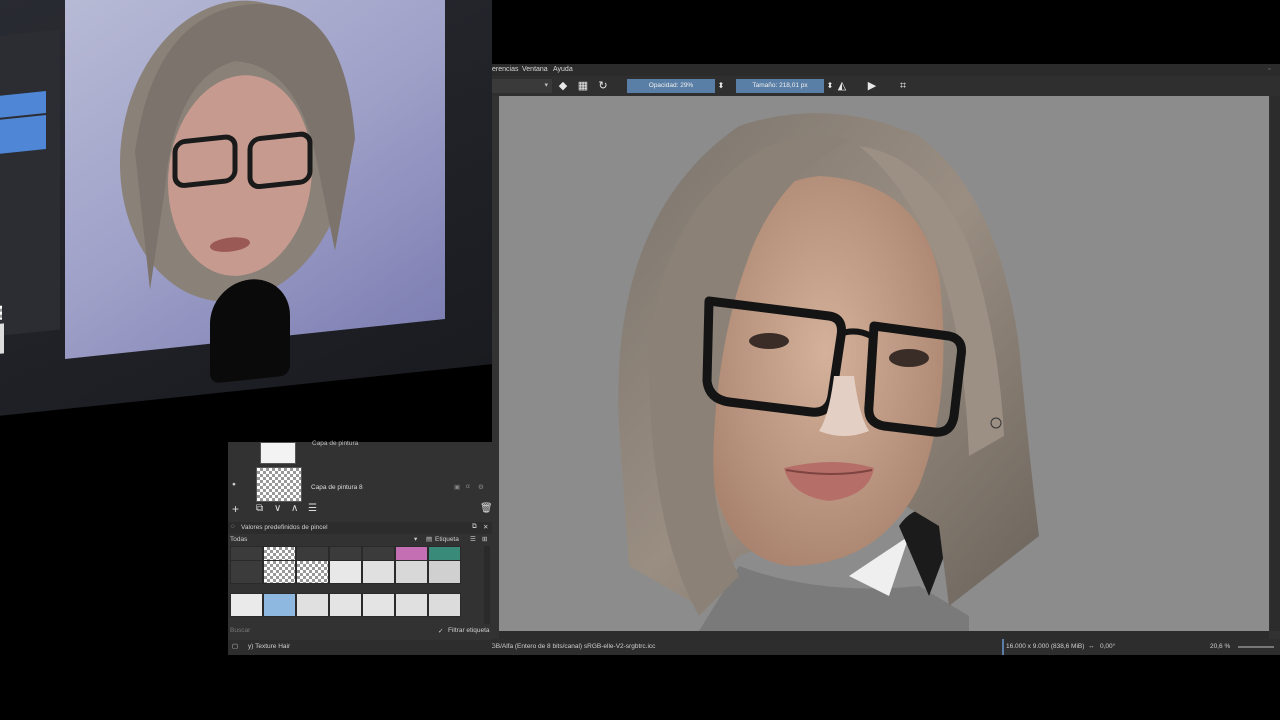 This screenshot has width=1280, height=720. Describe the element at coordinates (1220, 646) in the screenshot. I see `zoom-label: 20,6 %` at that location.